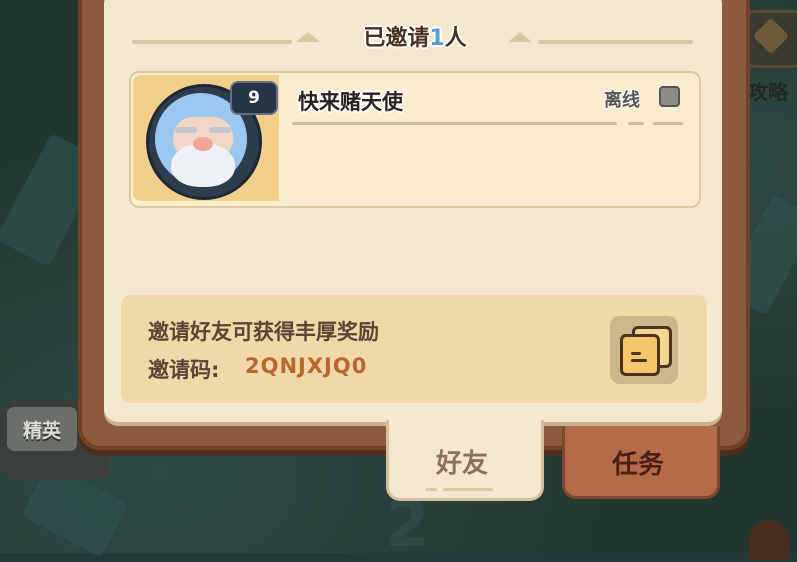 The height and width of the screenshot is (562, 797). I want to click on guide-button, so click(771, 39).